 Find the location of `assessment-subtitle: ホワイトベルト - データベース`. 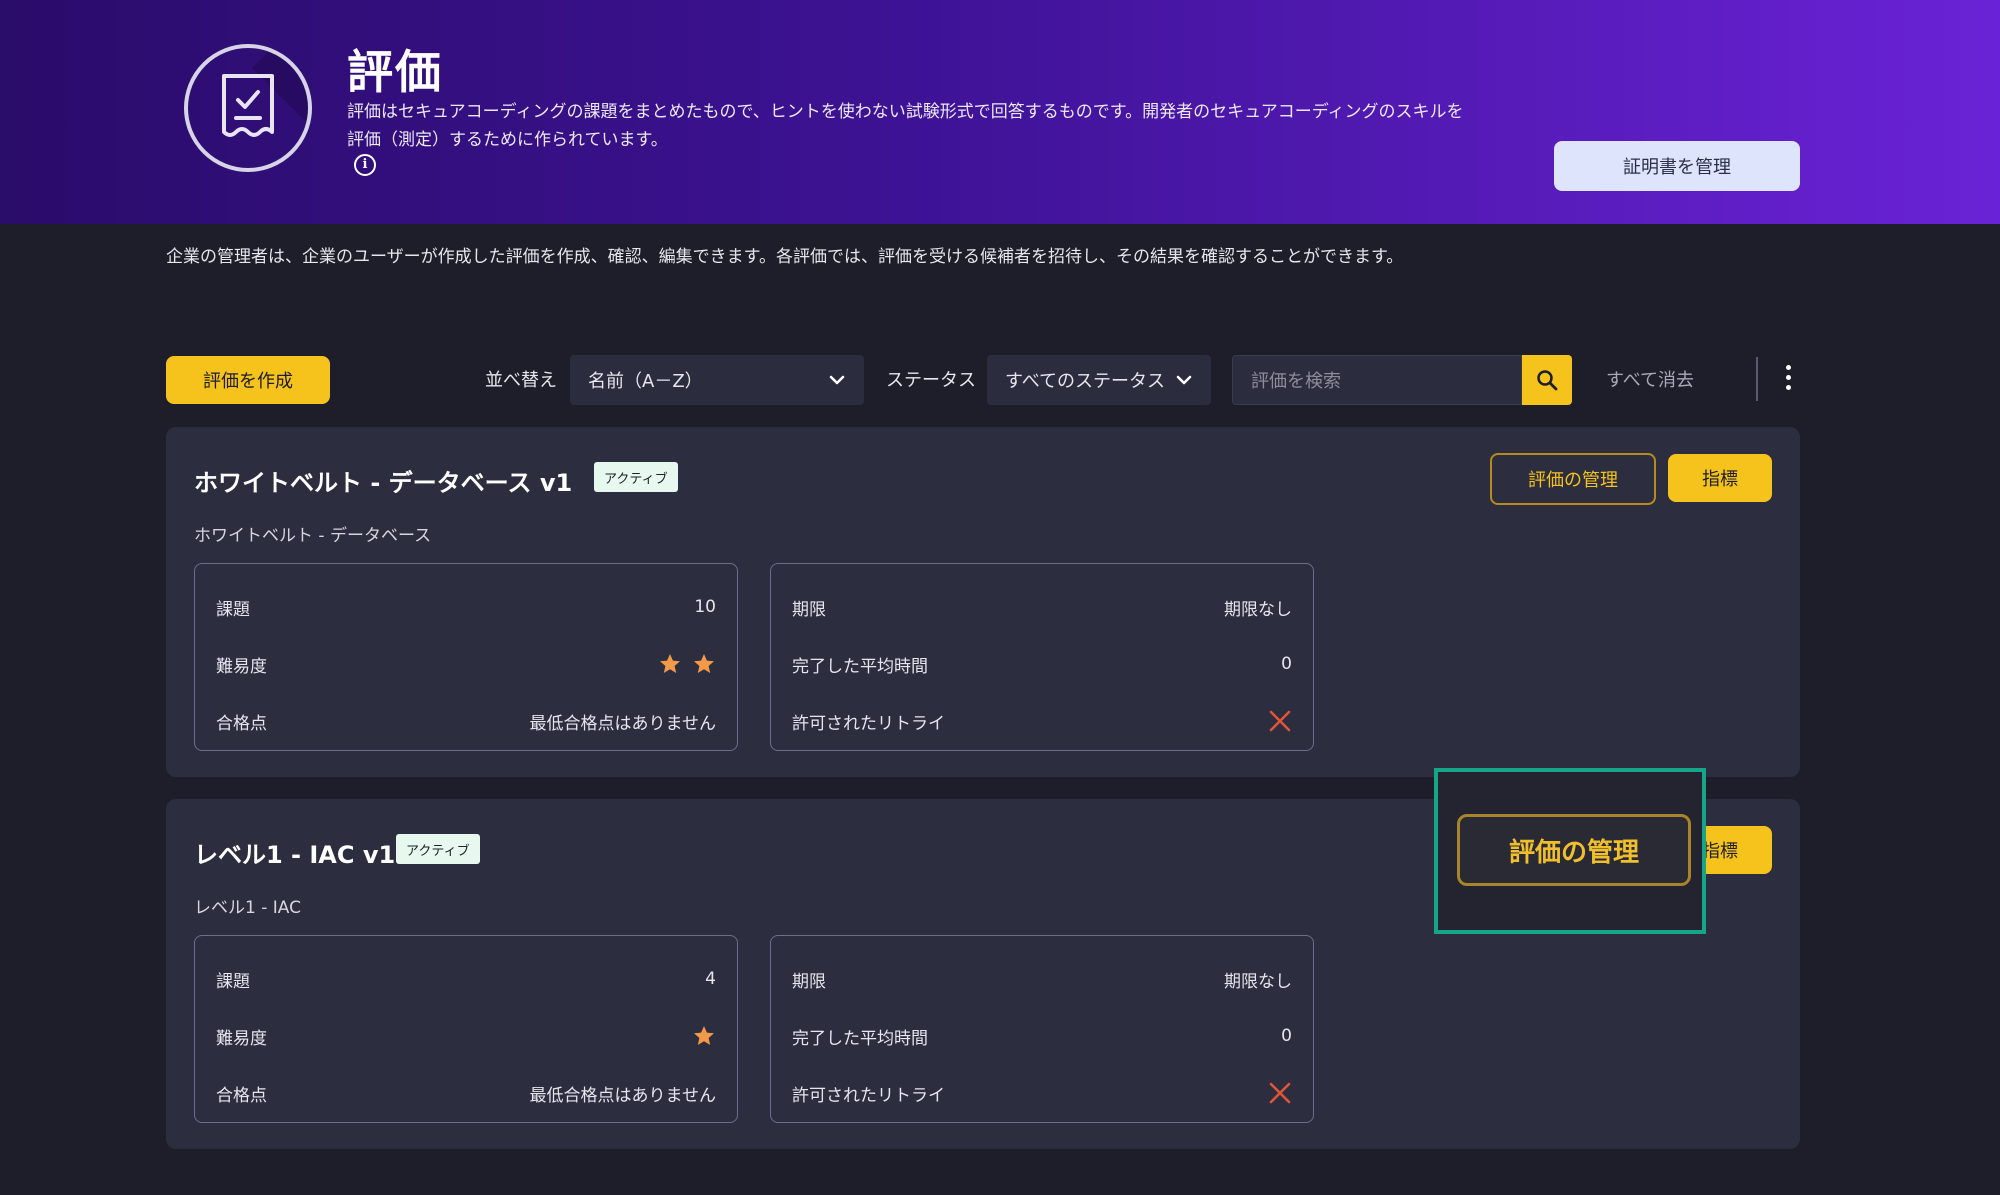

assessment-subtitle: ホワイトベルト - データベース is located at coordinates (313, 536).